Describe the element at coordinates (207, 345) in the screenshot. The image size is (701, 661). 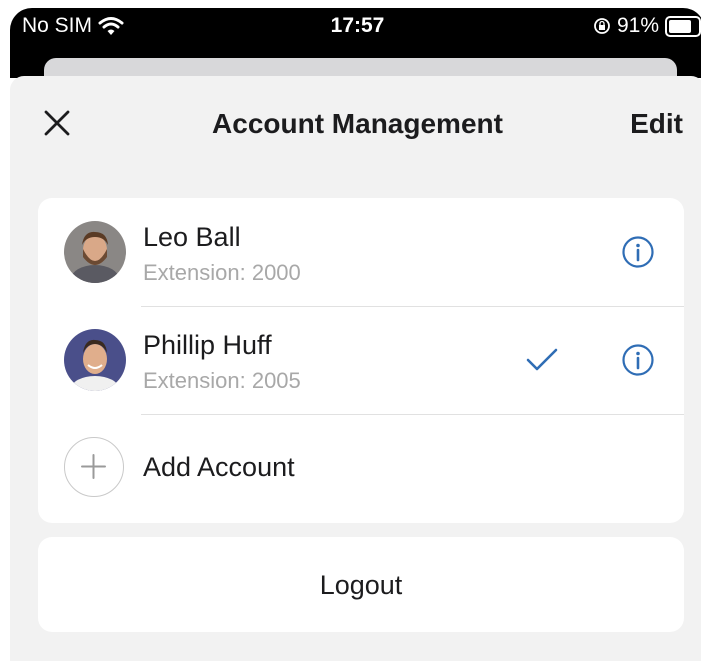
I see `account-name: Phillip Huff` at that location.